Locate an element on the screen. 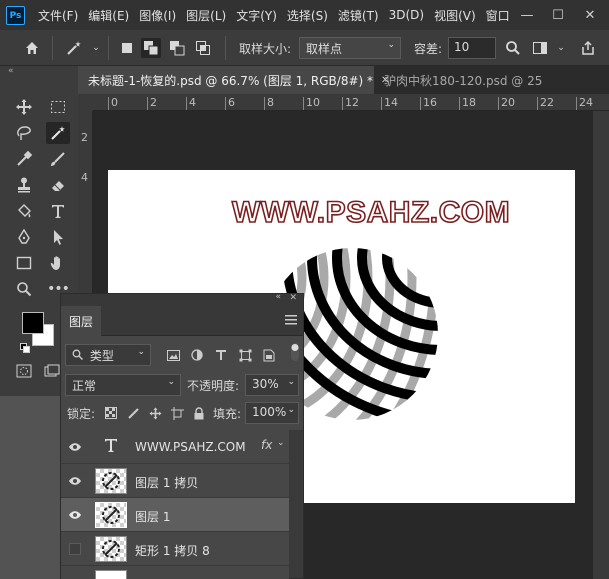 The width and height of the screenshot is (609, 579). lock-all-icon is located at coordinates (199, 413).